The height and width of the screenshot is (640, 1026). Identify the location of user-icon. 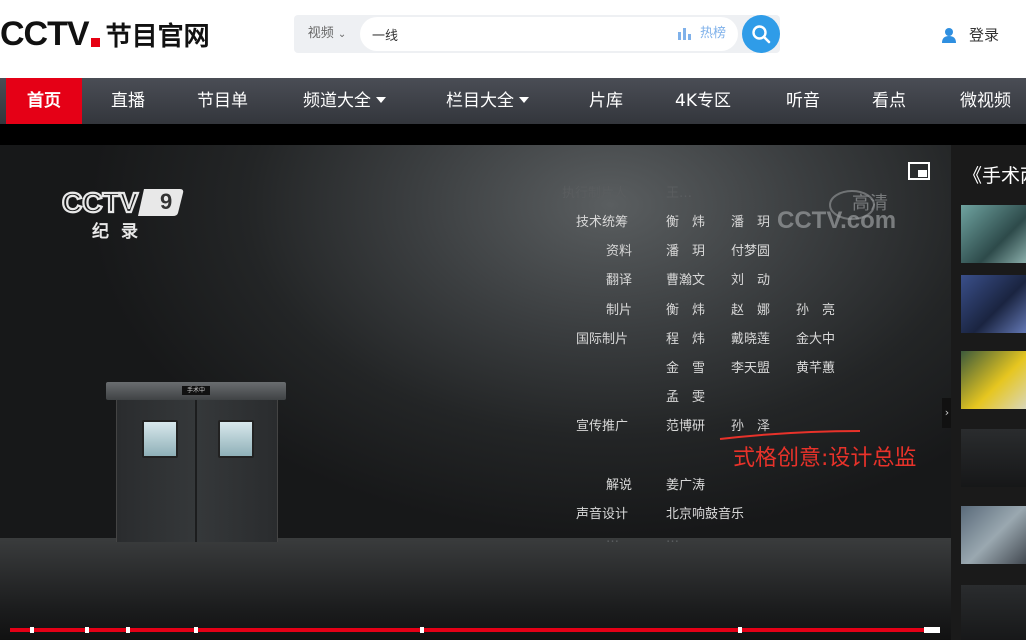
(949, 35).